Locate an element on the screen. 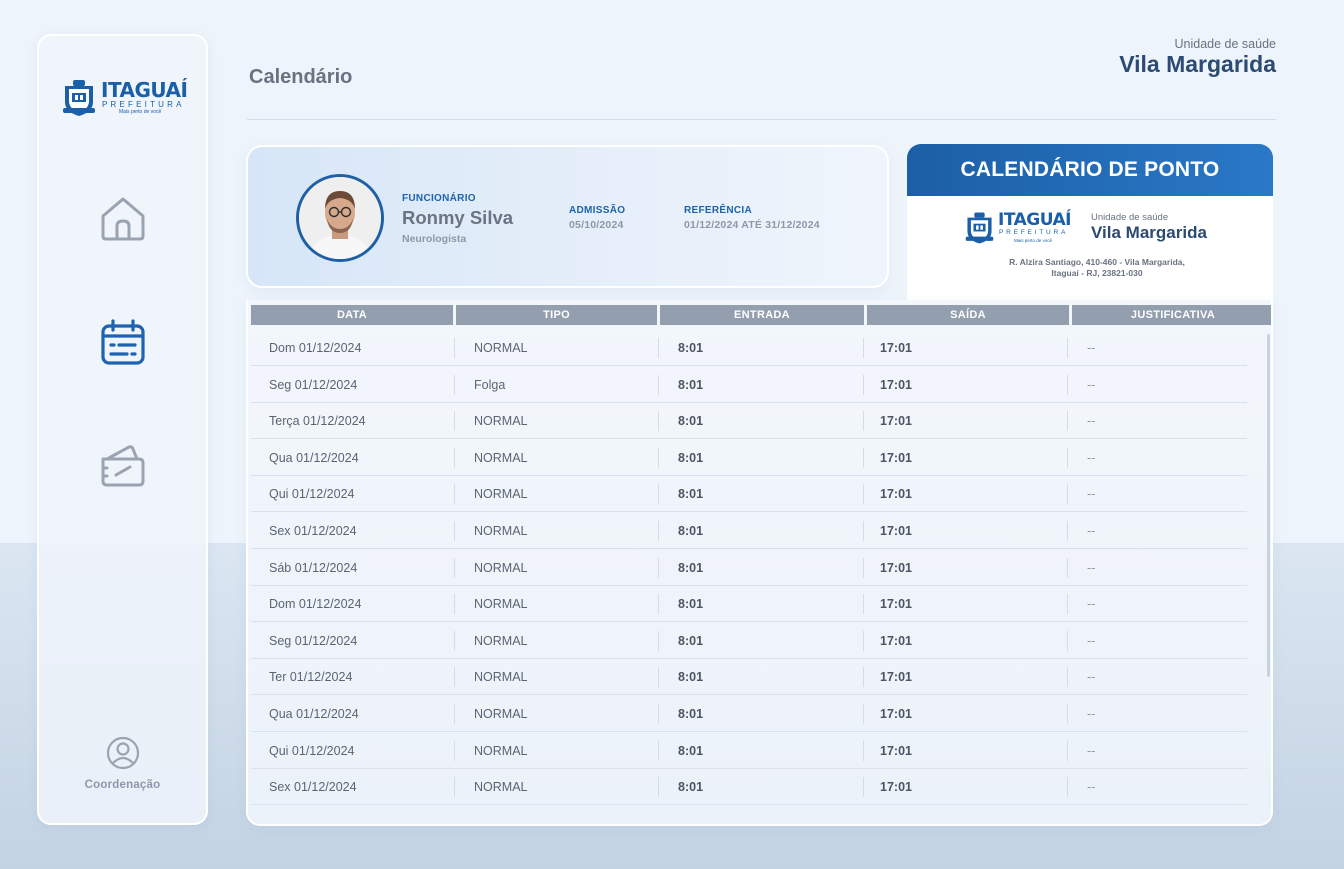 The image size is (1344, 869). admission-label: ADMISSÃO is located at coordinates (597, 210).